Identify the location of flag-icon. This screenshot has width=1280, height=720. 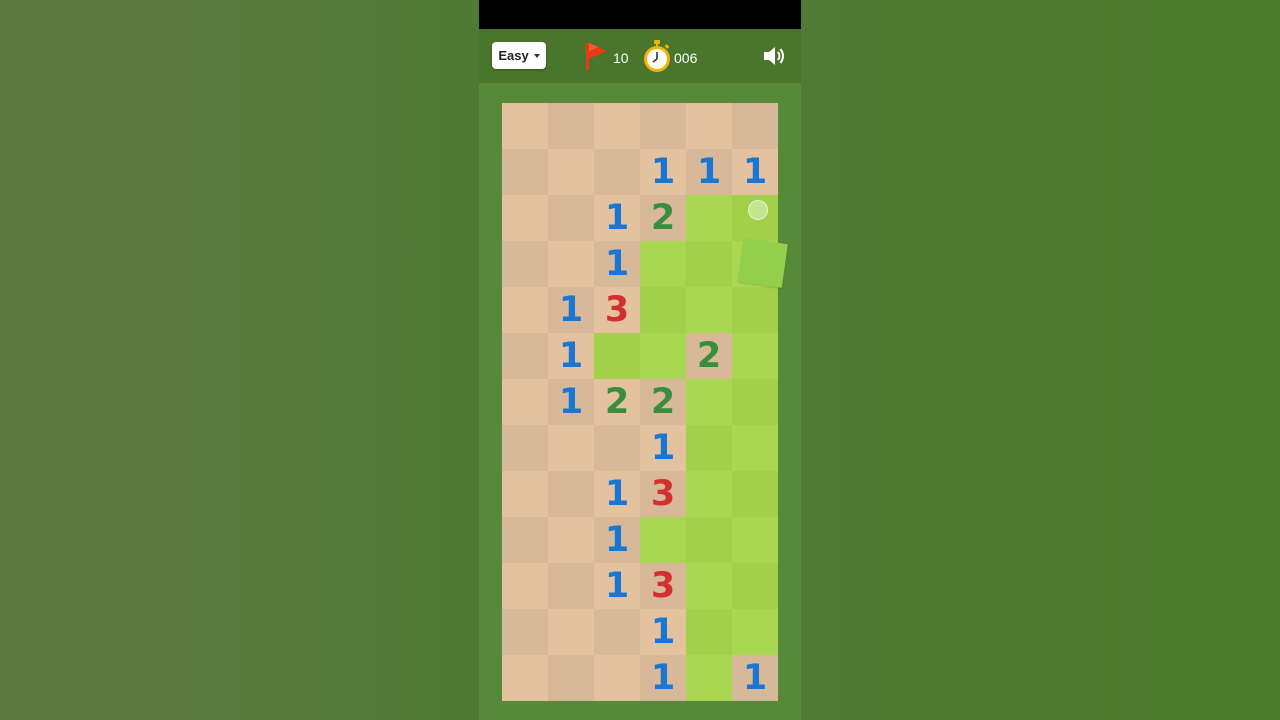
(596, 56).